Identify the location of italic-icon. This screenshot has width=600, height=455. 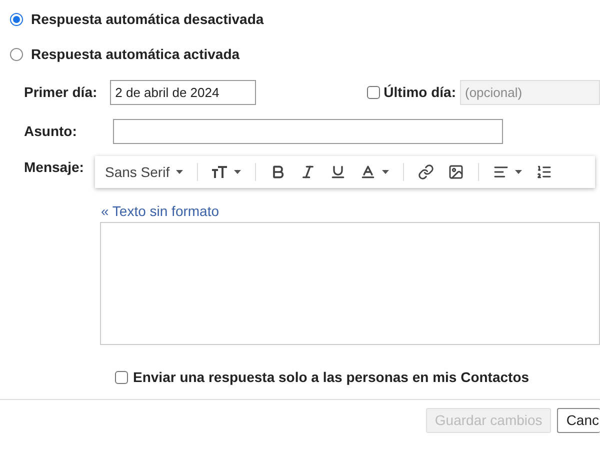
(308, 172).